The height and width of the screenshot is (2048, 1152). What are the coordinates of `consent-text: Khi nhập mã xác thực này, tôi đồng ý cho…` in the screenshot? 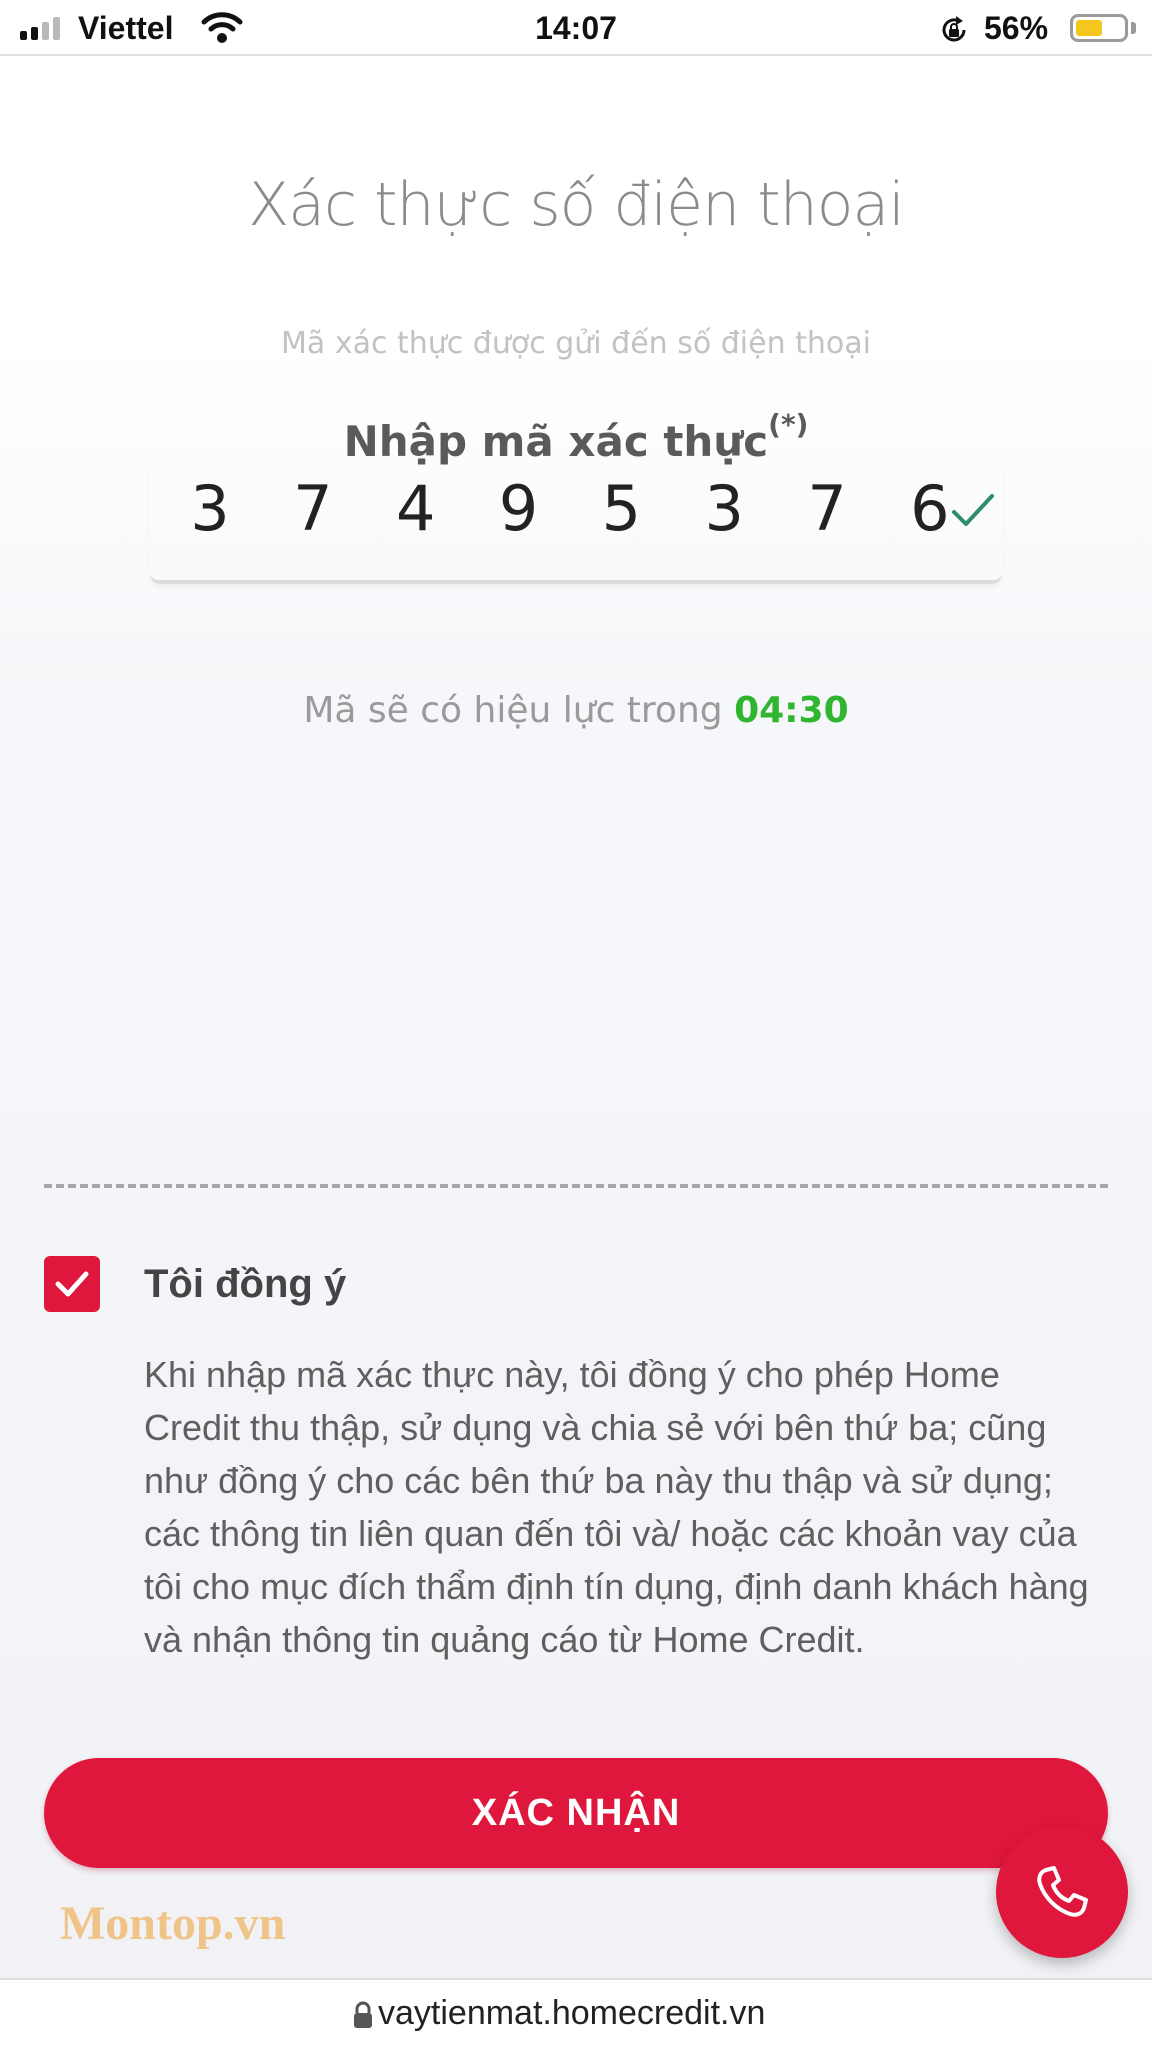 It's located at (616, 1507).